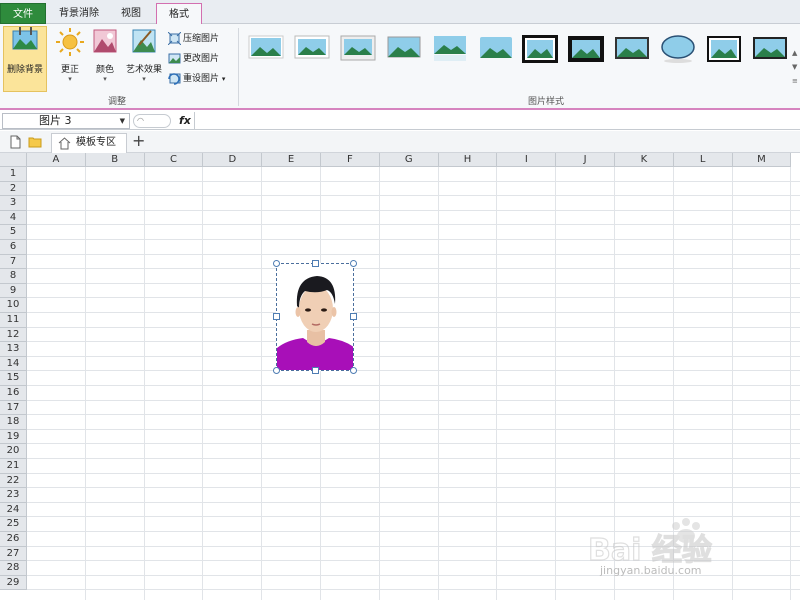 Image resolution: width=800 pixels, height=600 pixels. Describe the element at coordinates (13, 554) in the screenshot. I see `row-header-27: 27` at that location.